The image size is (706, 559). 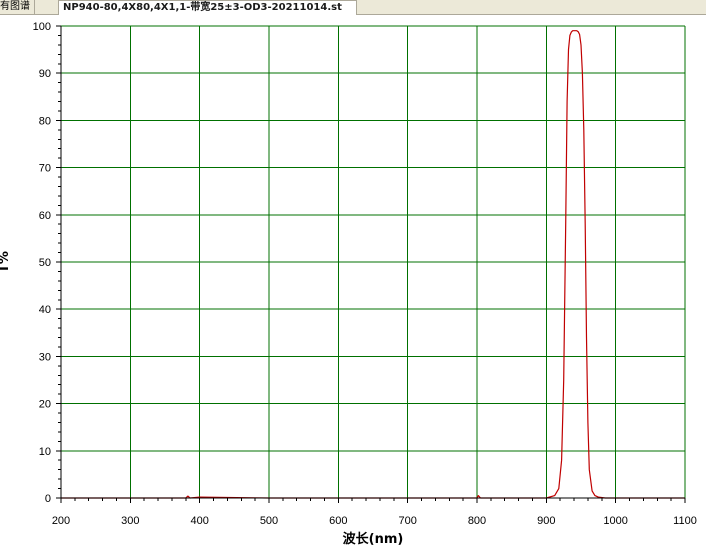 What do you see at coordinates (61, 521) in the screenshot?
I see `x-tick-label: 200` at bounding box center [61, 521].